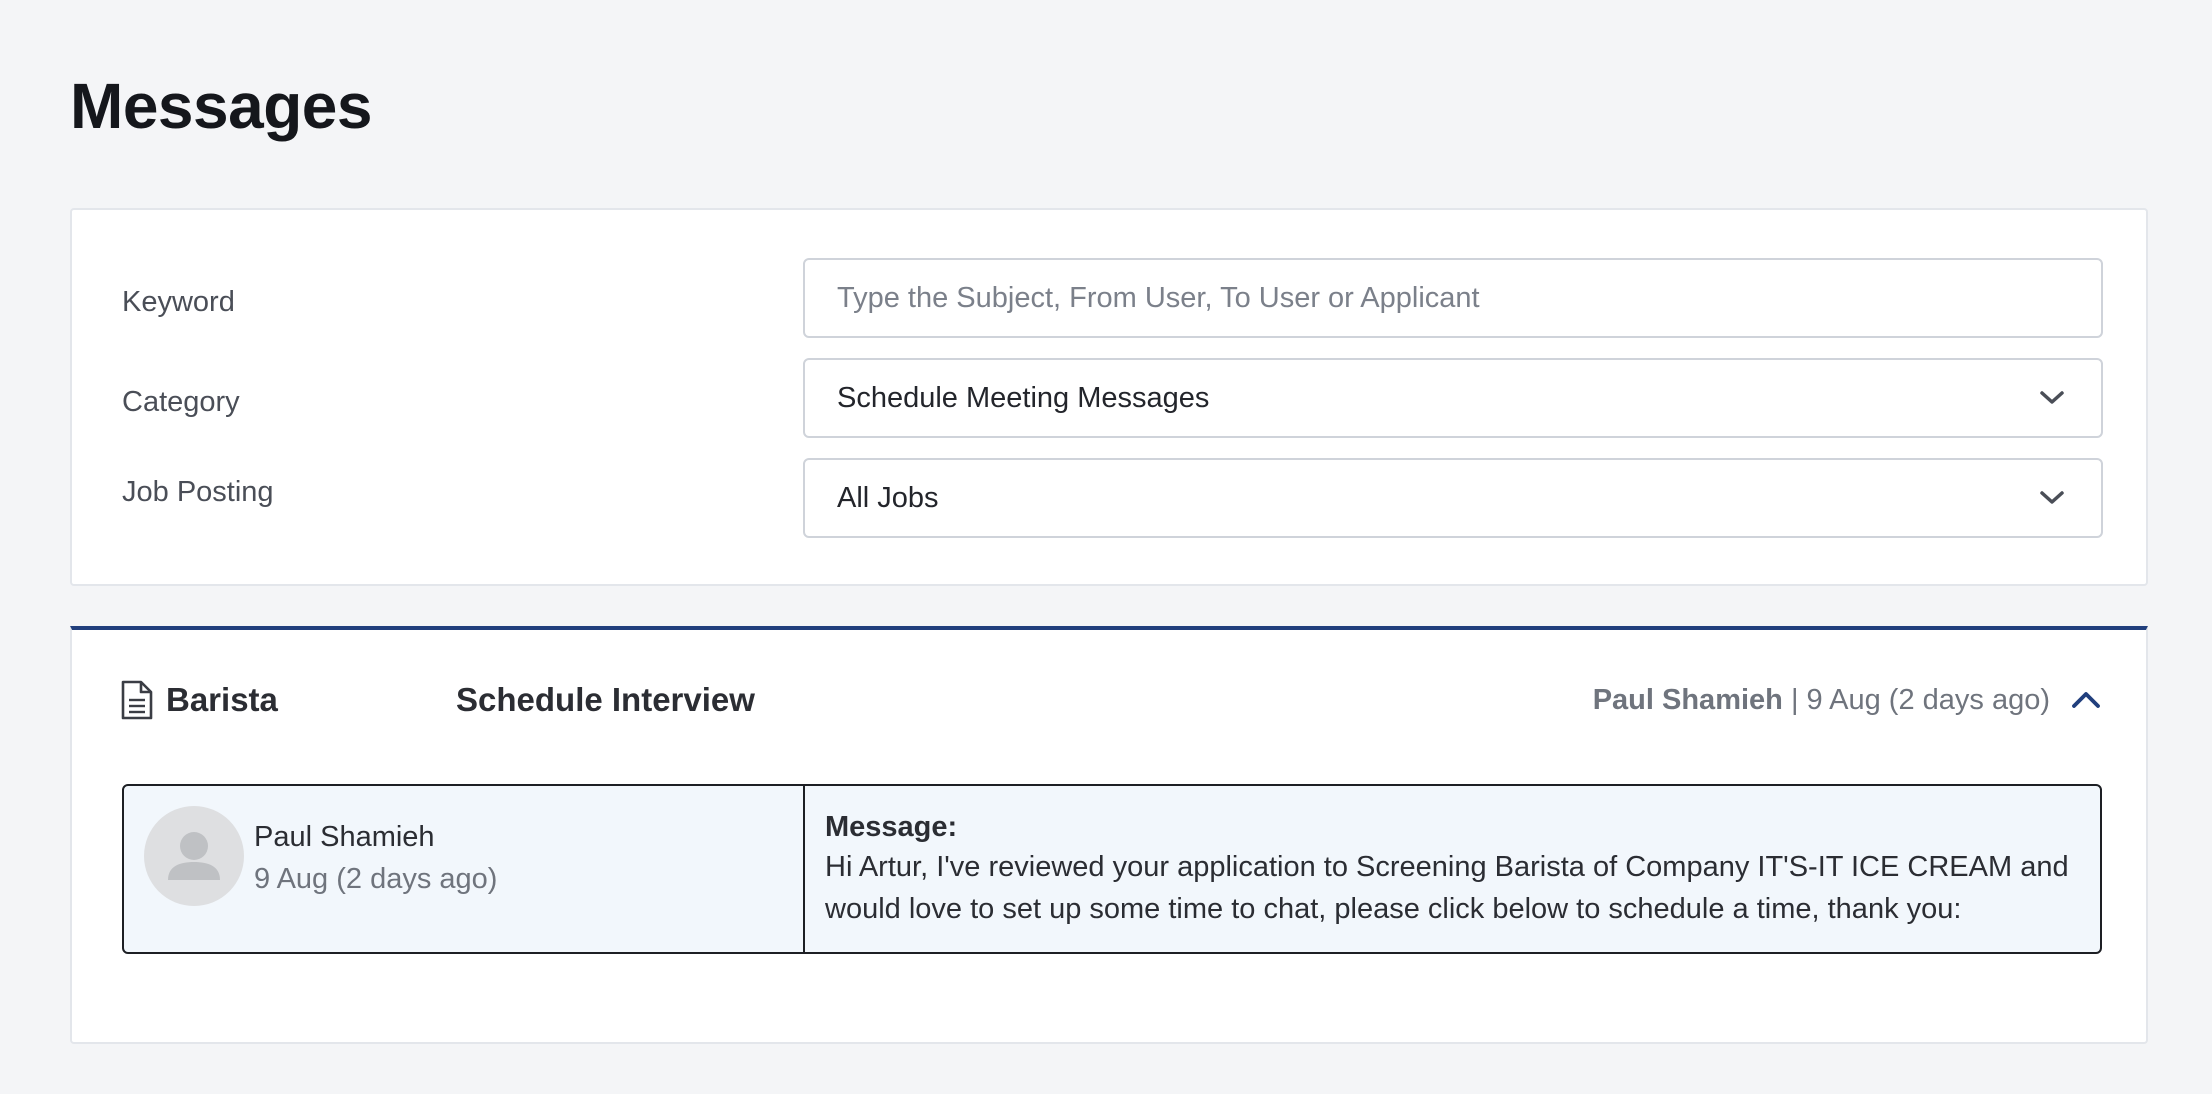 This screenshot has height=1094, width=2212. I want to click on document-icon, so click(137, 700).